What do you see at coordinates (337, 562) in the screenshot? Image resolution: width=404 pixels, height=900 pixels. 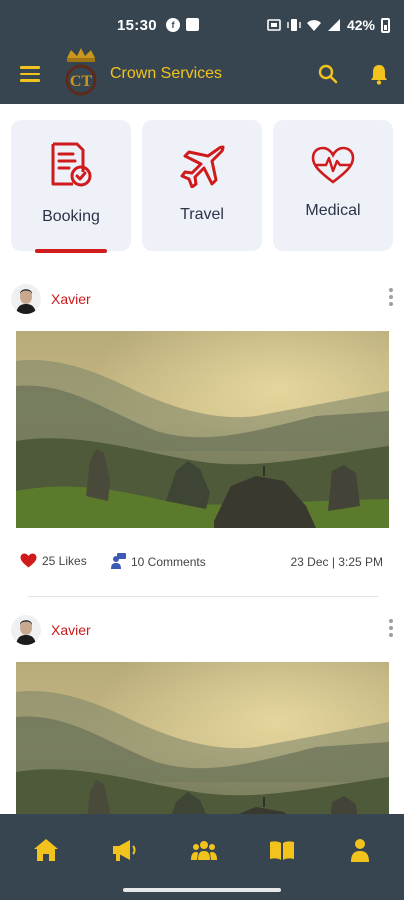 I see `post-date: 23 Dec | 3:25 PM` at bounding box center [337, 562].